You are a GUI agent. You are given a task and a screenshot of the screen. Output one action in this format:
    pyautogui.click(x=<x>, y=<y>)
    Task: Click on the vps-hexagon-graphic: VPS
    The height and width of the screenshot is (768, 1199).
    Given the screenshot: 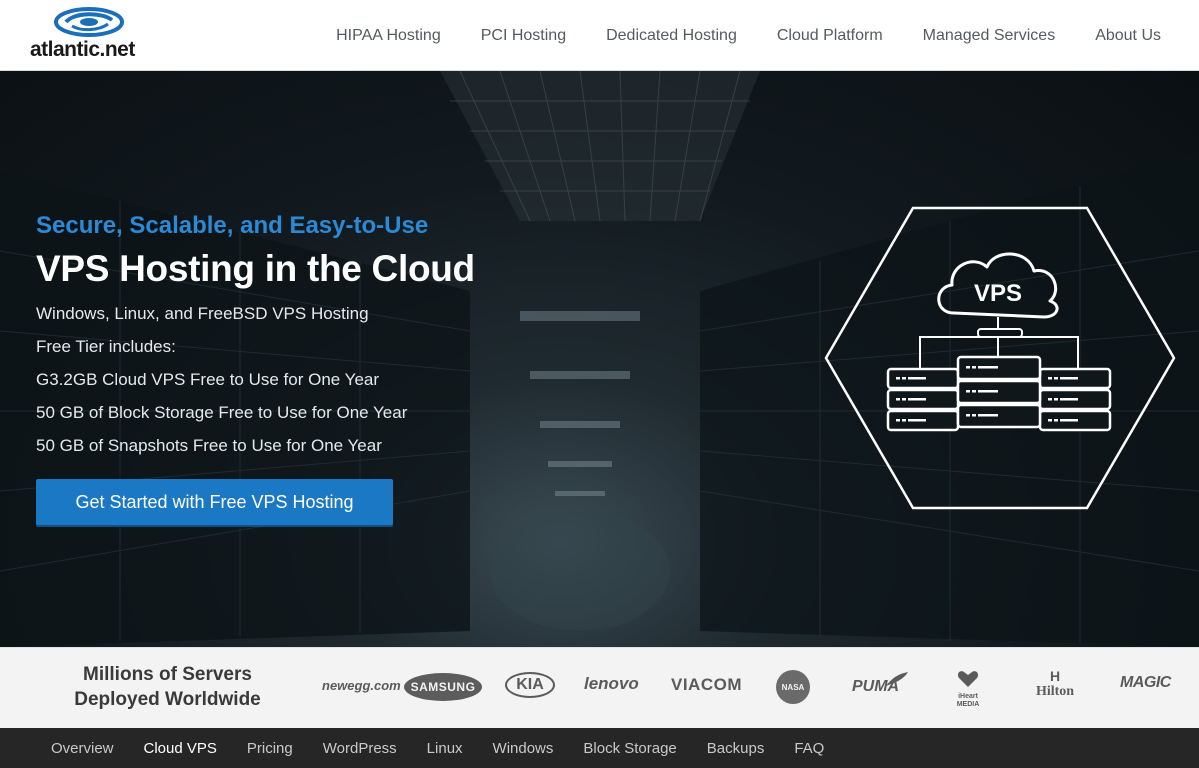 What is the action you would take?
    pyautogui.click(x=1000, y=358)
    